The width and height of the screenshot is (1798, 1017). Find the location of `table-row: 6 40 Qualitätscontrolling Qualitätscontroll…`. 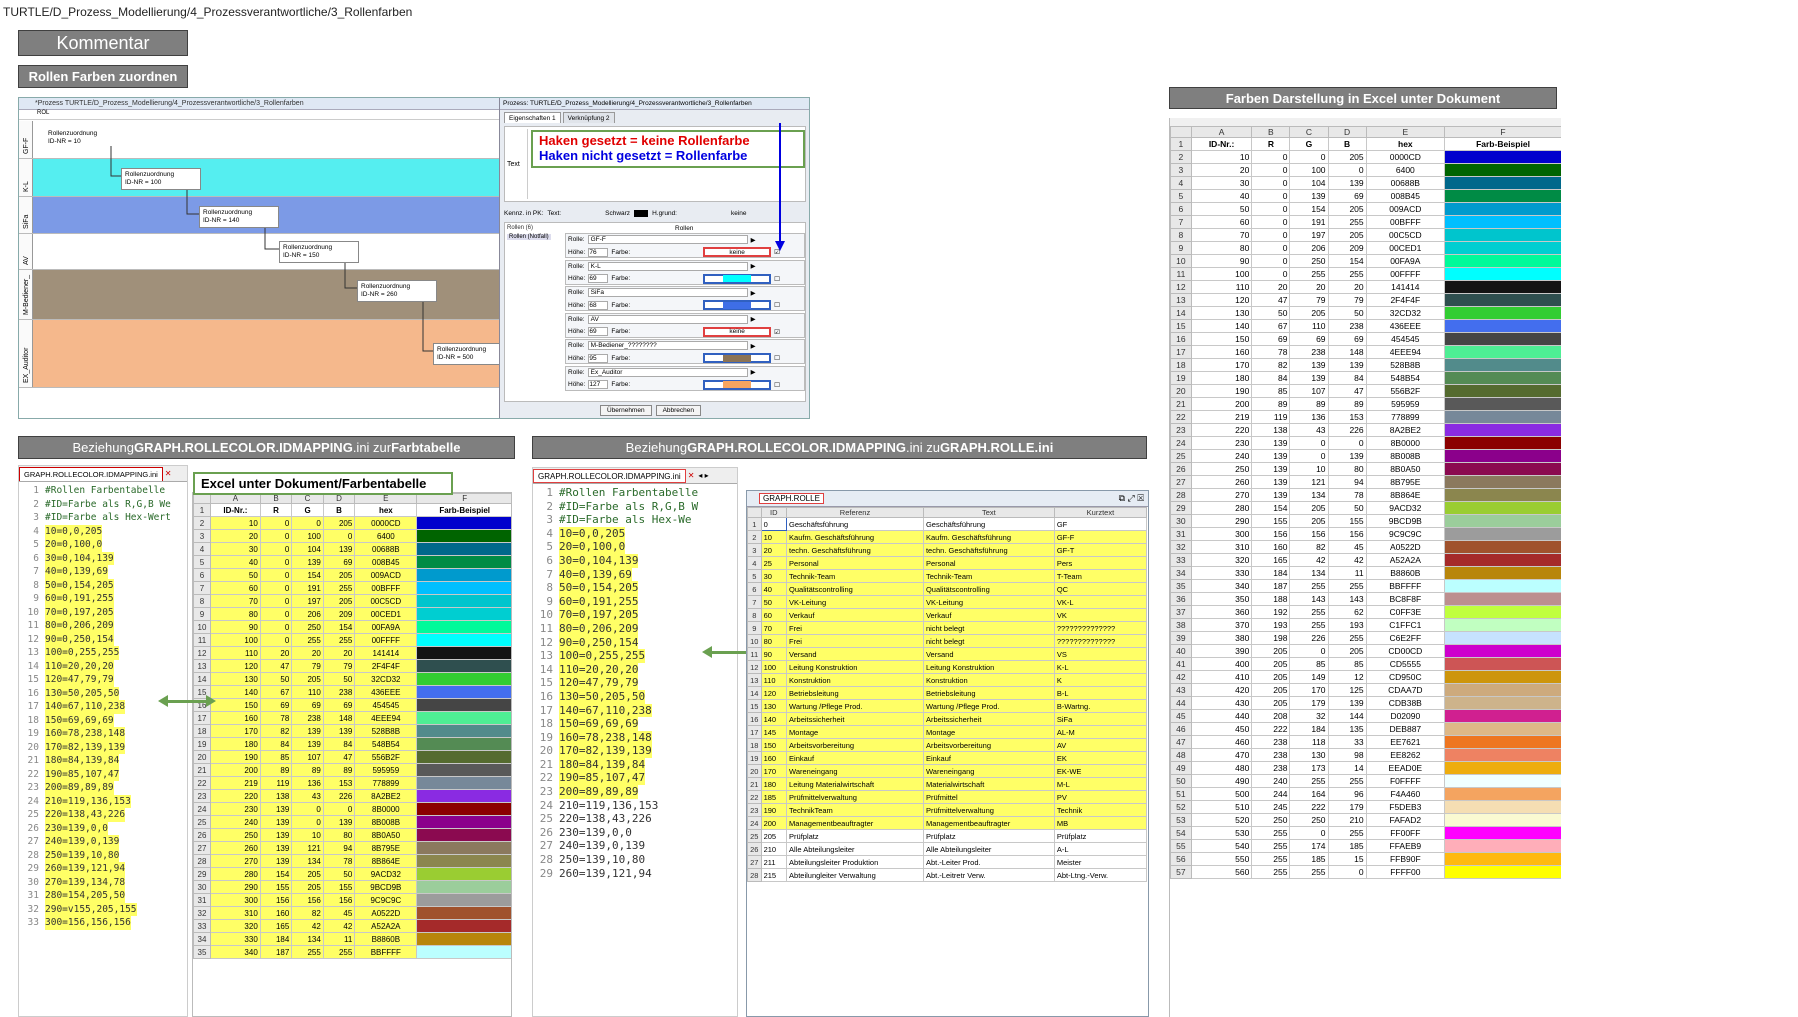

table-row: 6 40 Qualitätscontrolling Qualitätscontroll… is located at coordinates (947, 589).